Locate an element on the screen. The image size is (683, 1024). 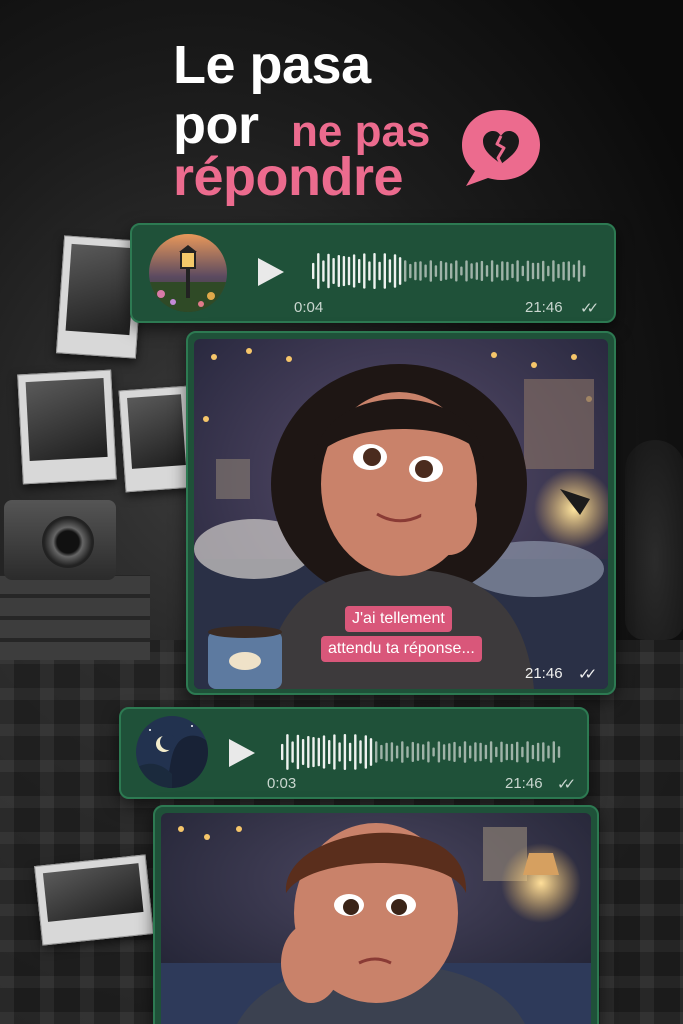
background-books is located at coordinates (75, 617).